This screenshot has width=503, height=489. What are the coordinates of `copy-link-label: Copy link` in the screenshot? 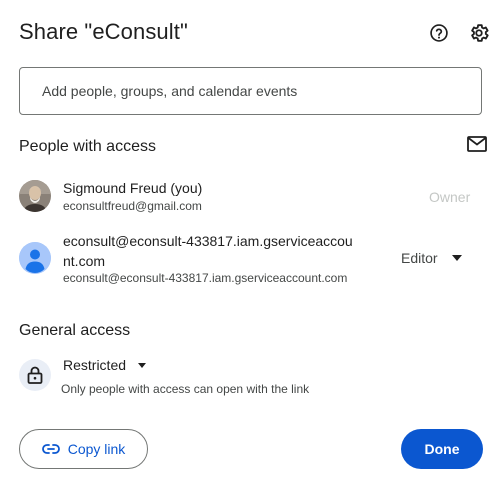 It's located at (96, 449).